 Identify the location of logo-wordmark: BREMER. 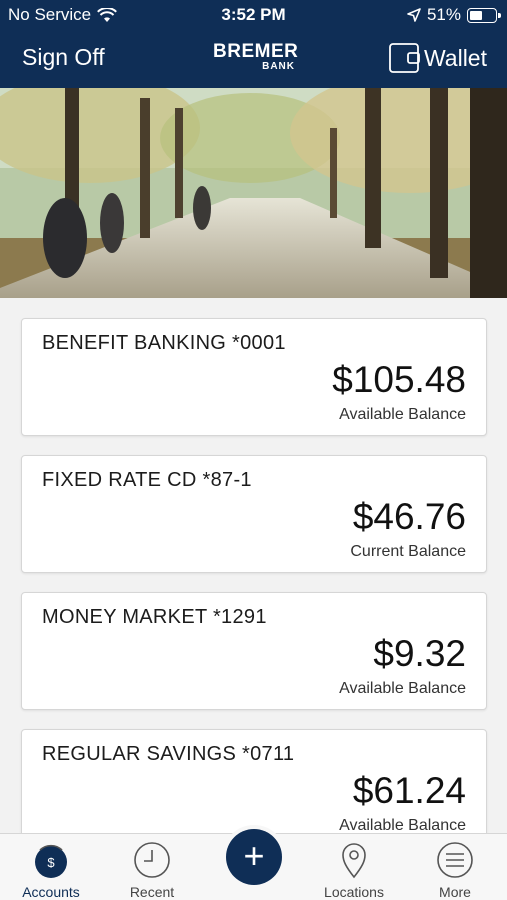
(256, 51).